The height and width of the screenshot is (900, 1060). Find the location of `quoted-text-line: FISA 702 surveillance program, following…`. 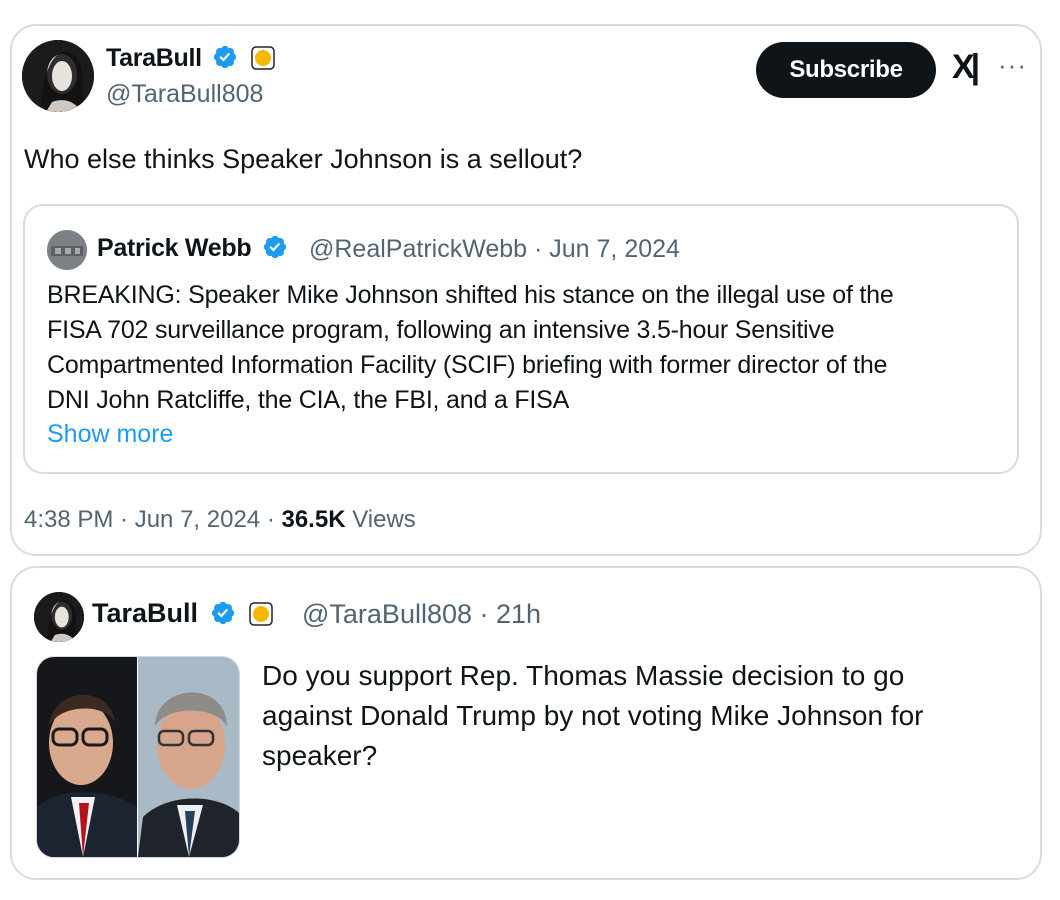

quoted-text-line: FISA 702 surveillance program, following… is located at coordinates (441, 330).